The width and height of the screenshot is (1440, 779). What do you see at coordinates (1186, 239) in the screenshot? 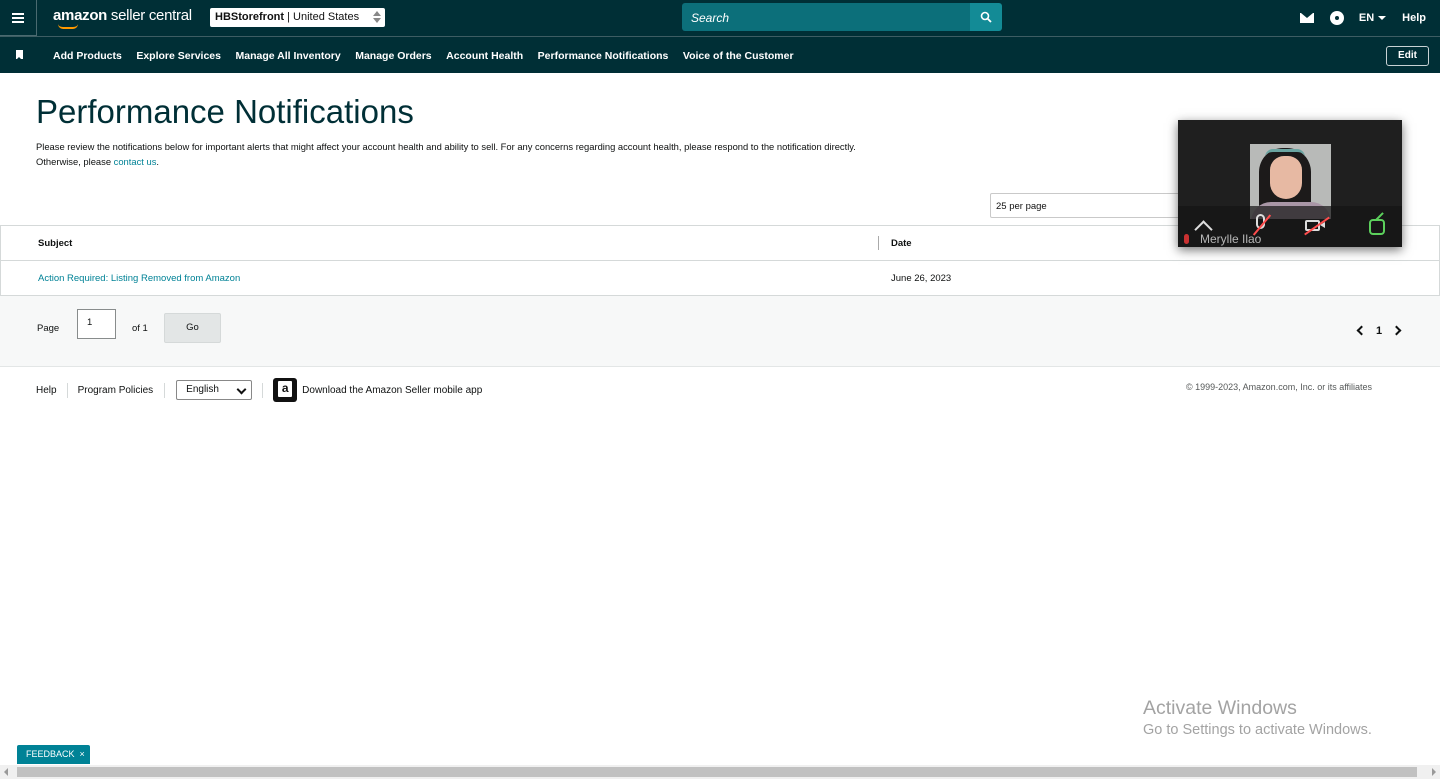
I see `muted-indicator-icon` at bounding box center [1186, 239].